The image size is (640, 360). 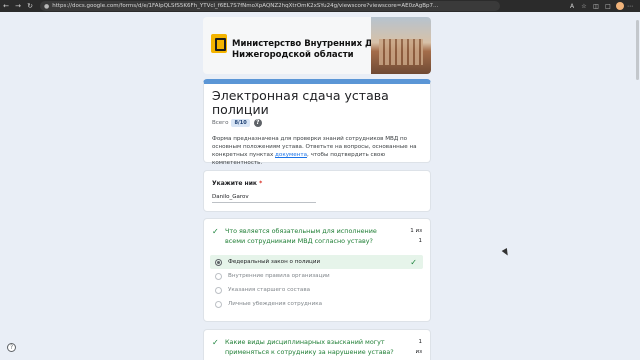 What do you see at coordinates (218, 262) in the screenshot?
I see `radio-selected-icon` at bounding box center [218, 262].